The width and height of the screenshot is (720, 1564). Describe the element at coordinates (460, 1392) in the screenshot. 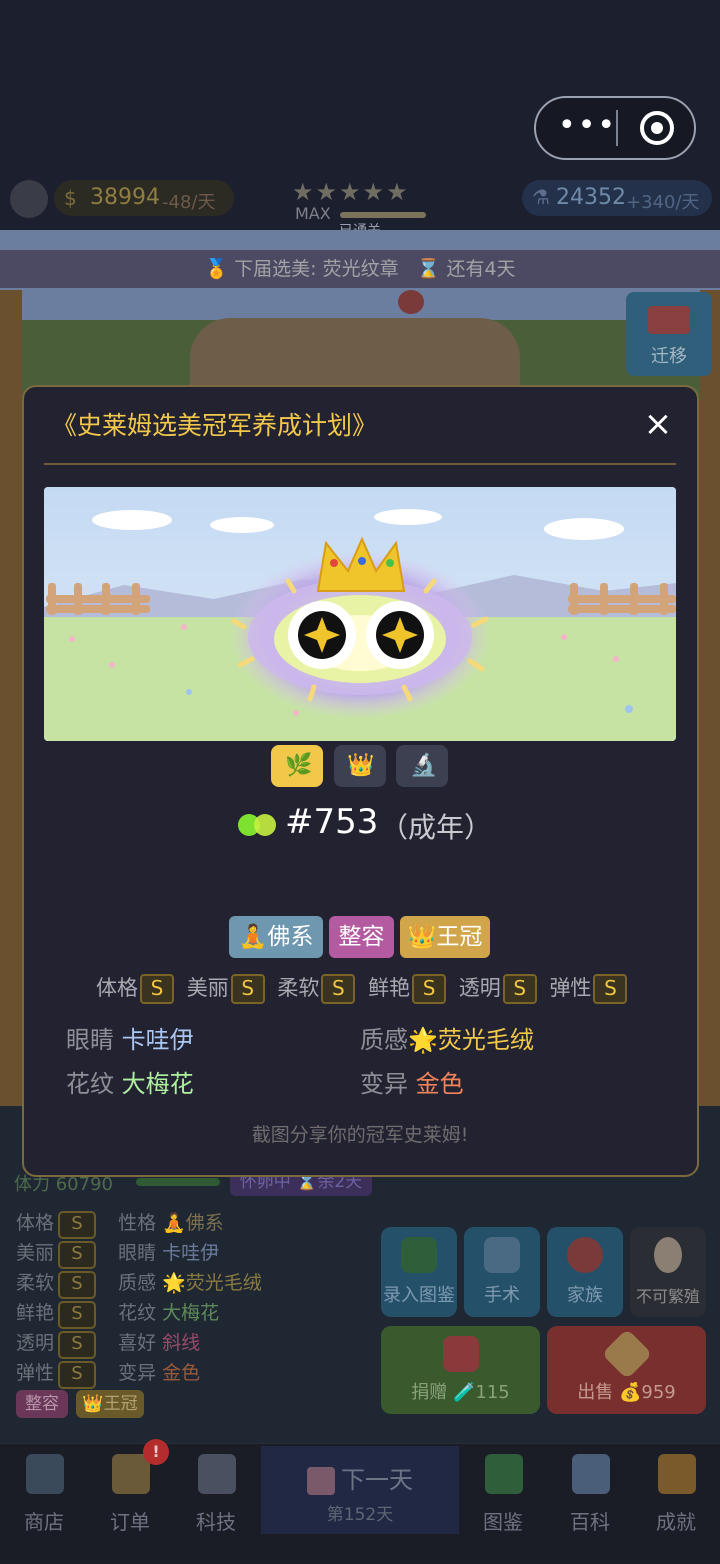

I see `donate-label: 捐赠 🧪115` at that location.